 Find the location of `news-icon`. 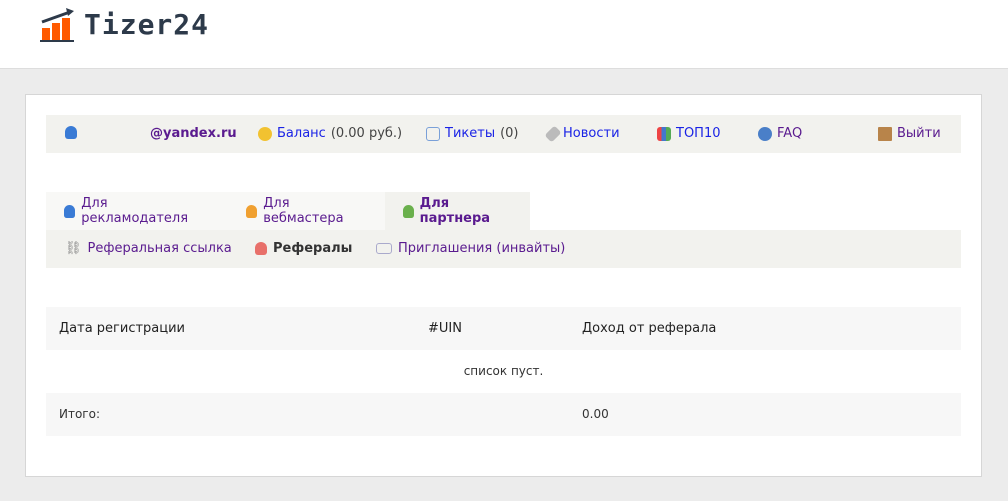

news-icon is located at coordinates (553, 133).